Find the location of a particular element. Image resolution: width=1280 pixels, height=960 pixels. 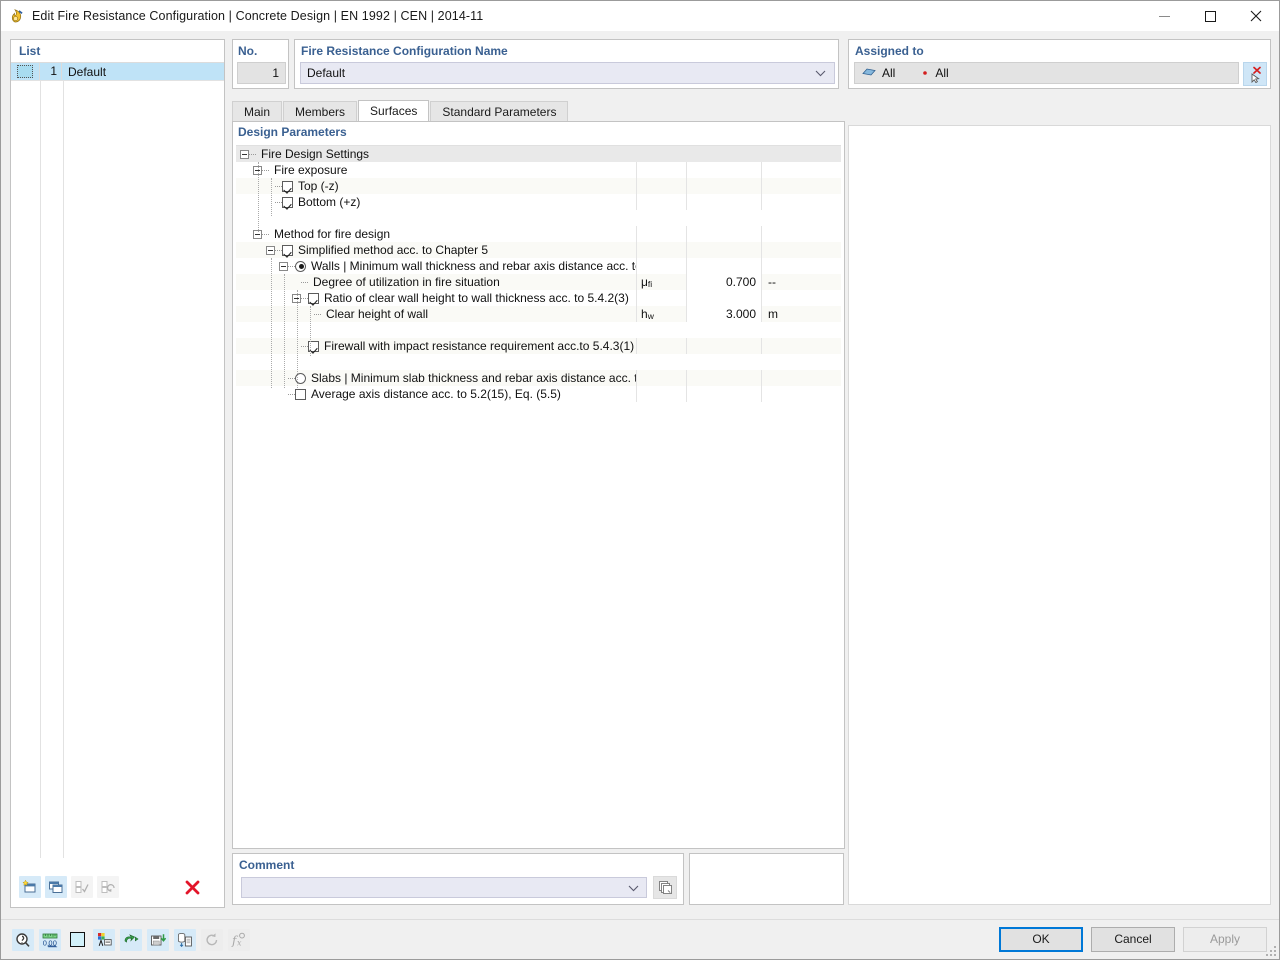

tree-row: Clear height of wall h w 3.000 m is located at coordinates (538, 314).